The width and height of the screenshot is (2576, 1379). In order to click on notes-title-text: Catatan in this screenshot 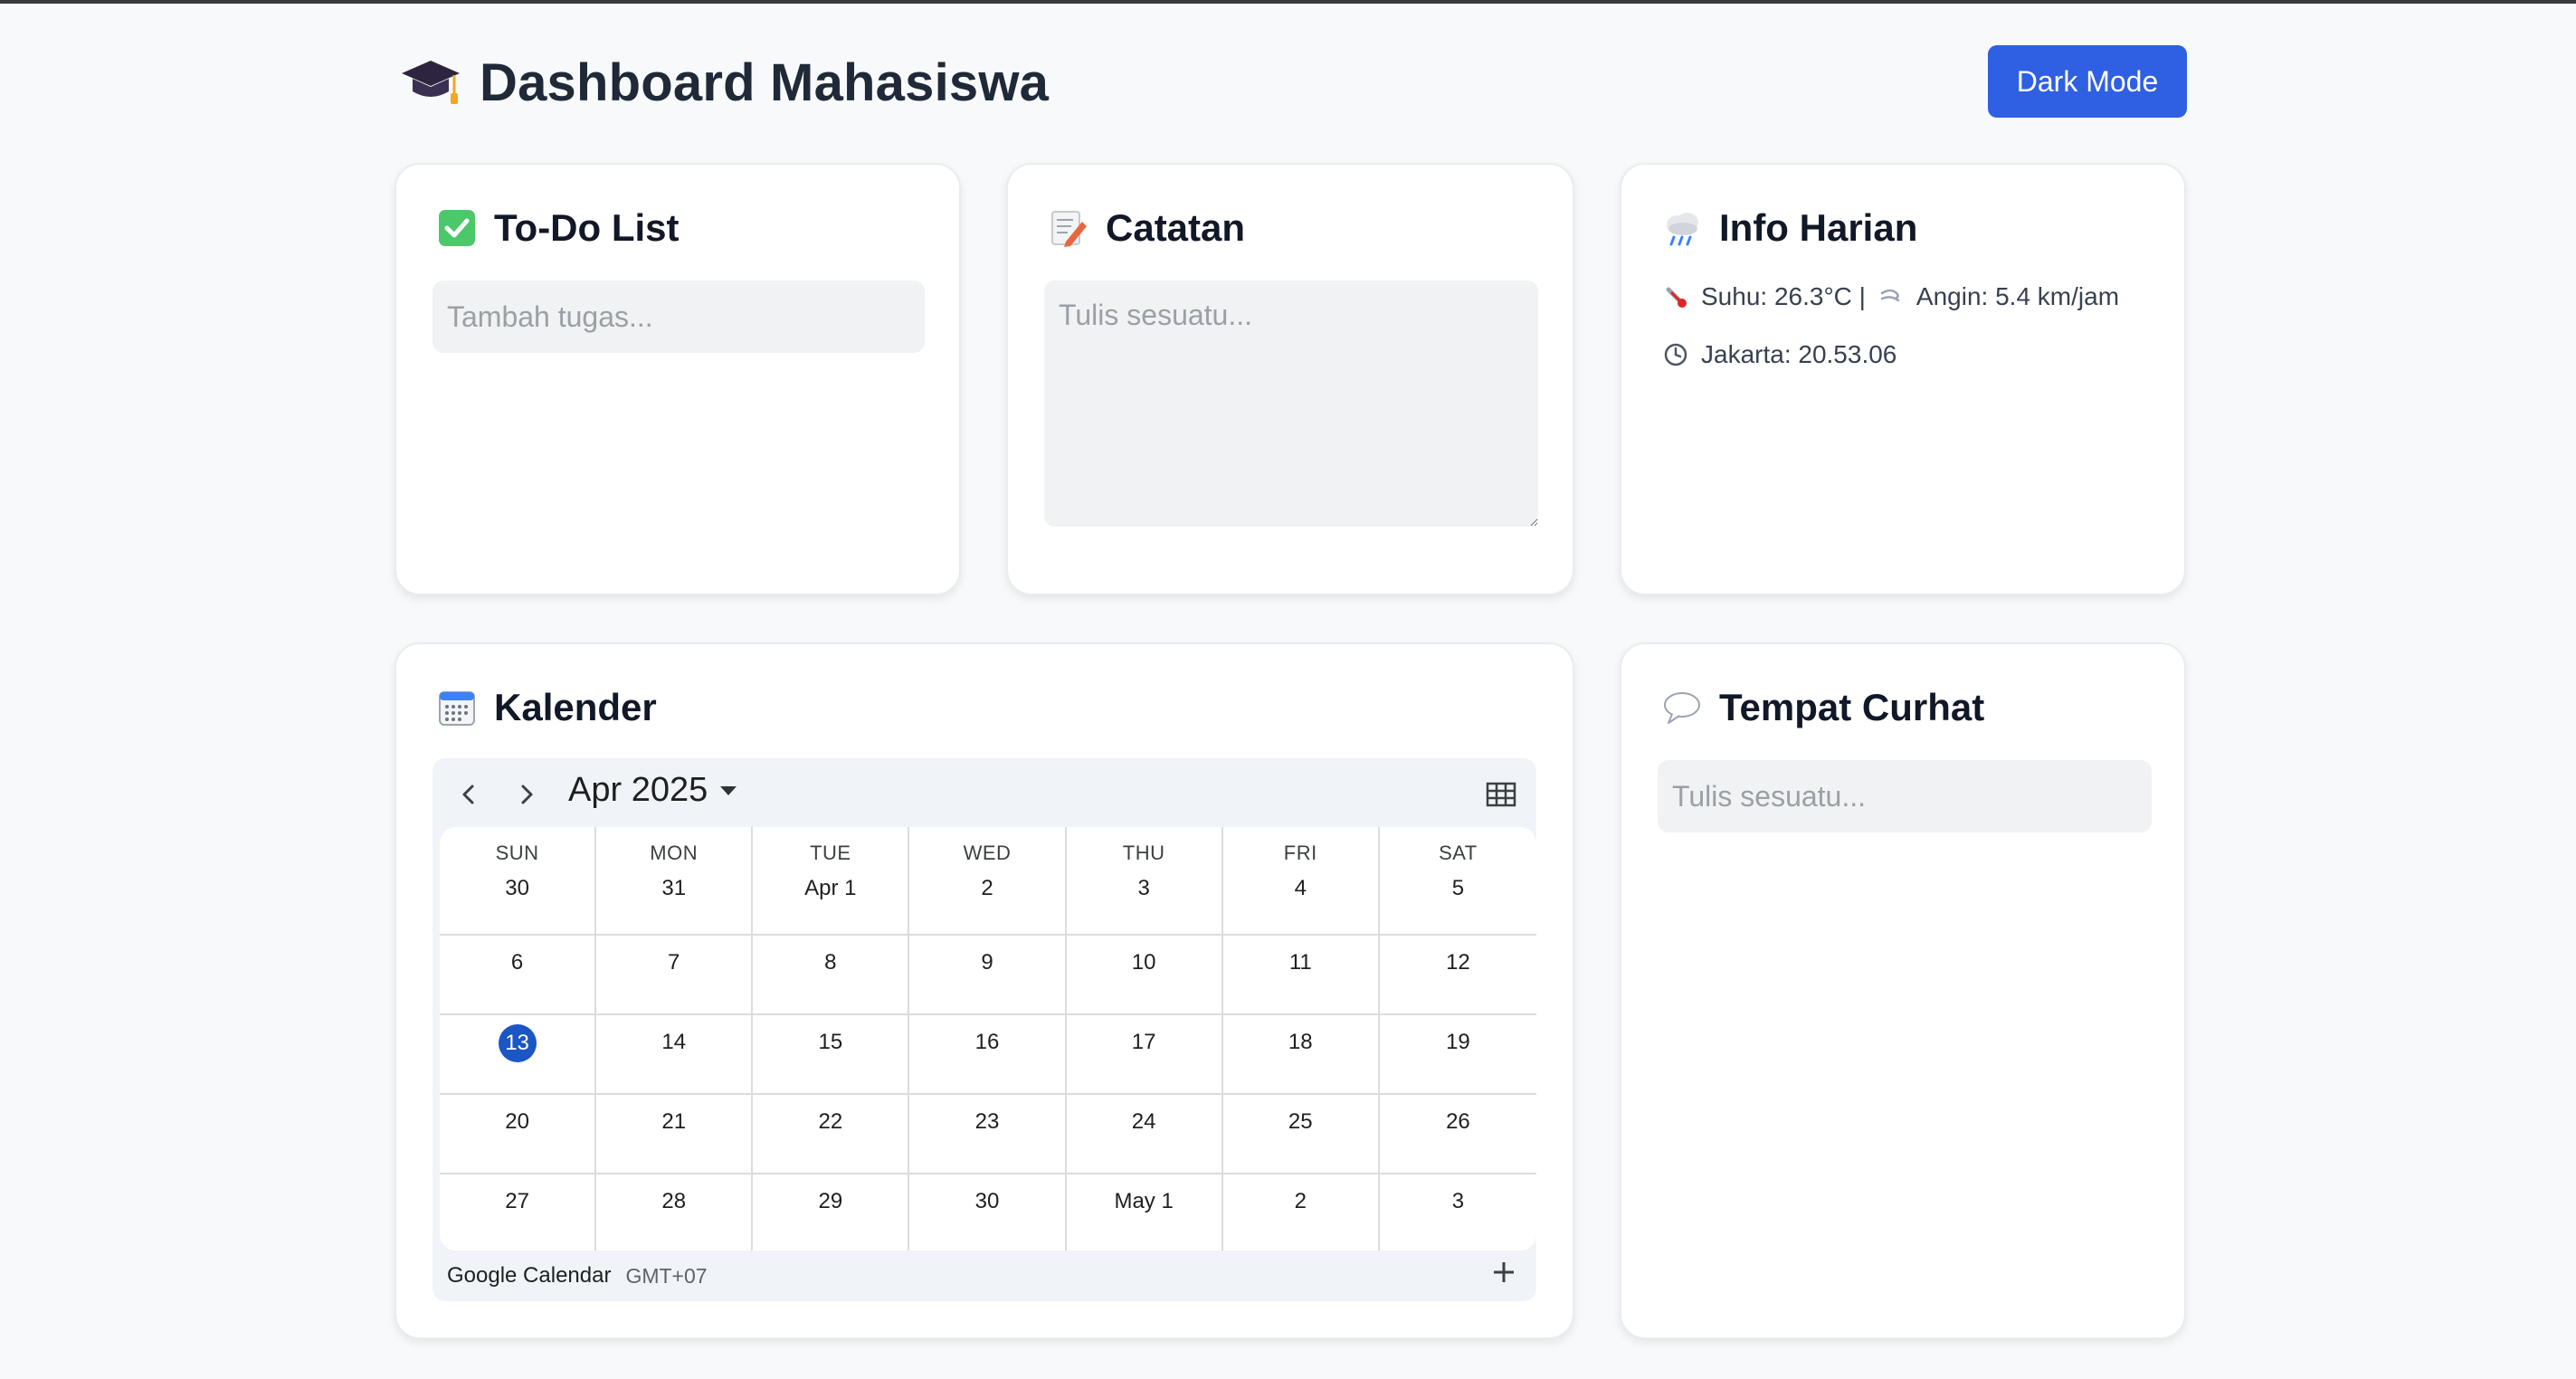, I will do `click(1176, 227)`.